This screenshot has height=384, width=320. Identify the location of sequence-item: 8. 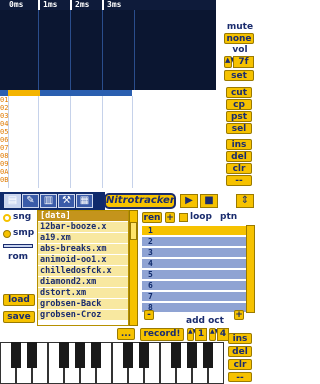
(194, 308).